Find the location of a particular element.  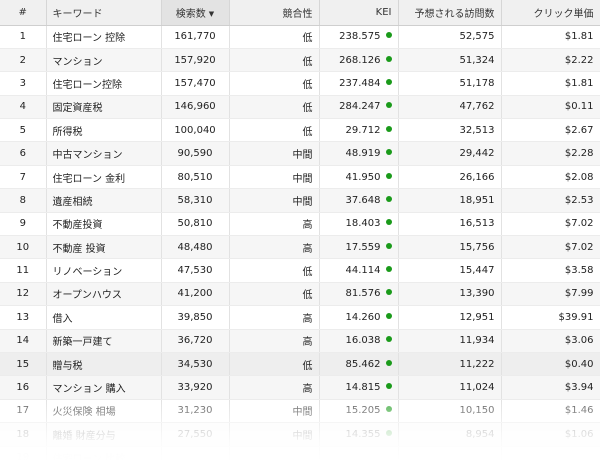

table-row: 18 離婚 財産分与 27,550 中間 14.355 8,954 $1.06 is located at coordinates (300, 434).